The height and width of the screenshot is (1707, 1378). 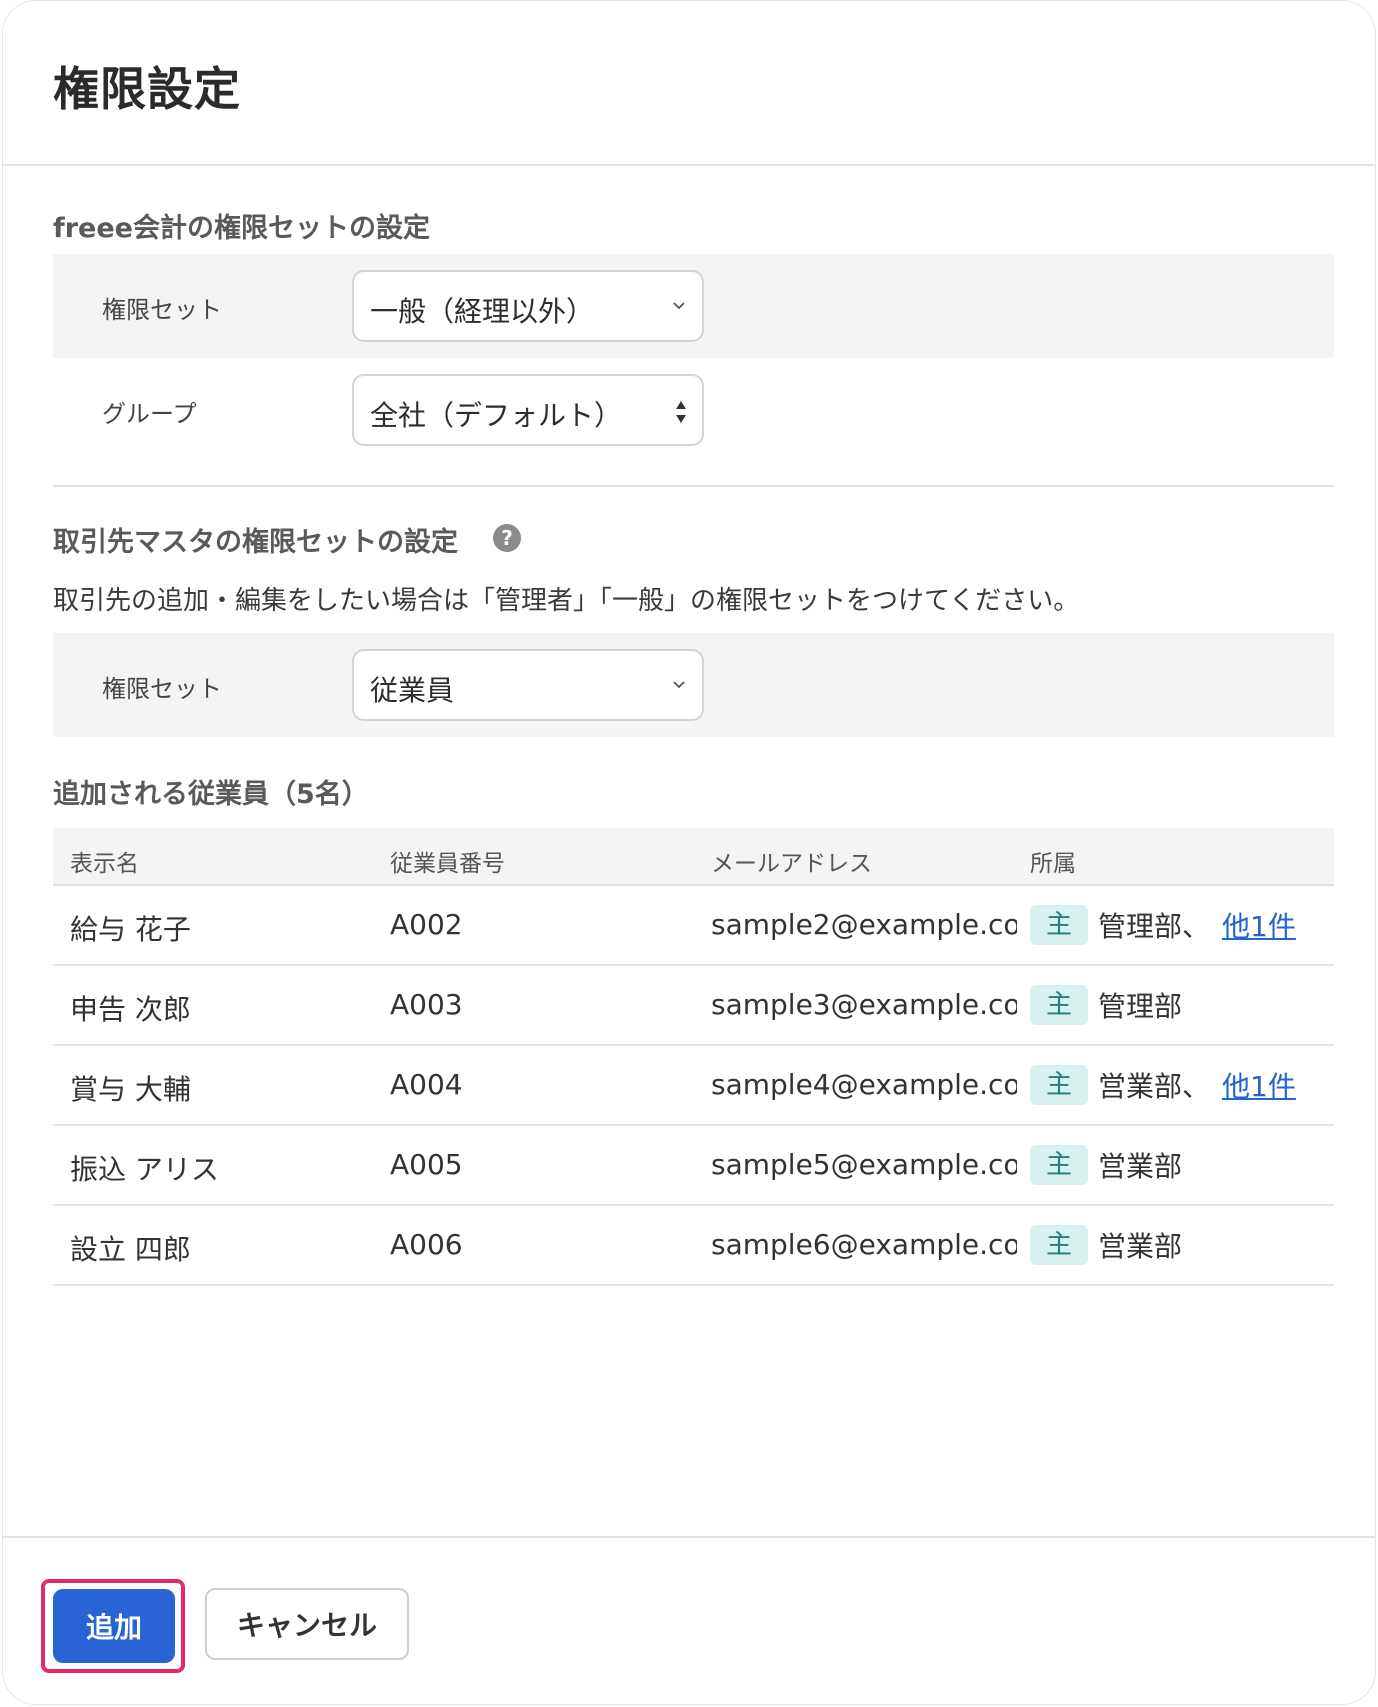 What do you see at coordinates (1053, 864) in the screenshot?
I see `column-header-affiliation: 所属` at bounding box center [1053, 864].